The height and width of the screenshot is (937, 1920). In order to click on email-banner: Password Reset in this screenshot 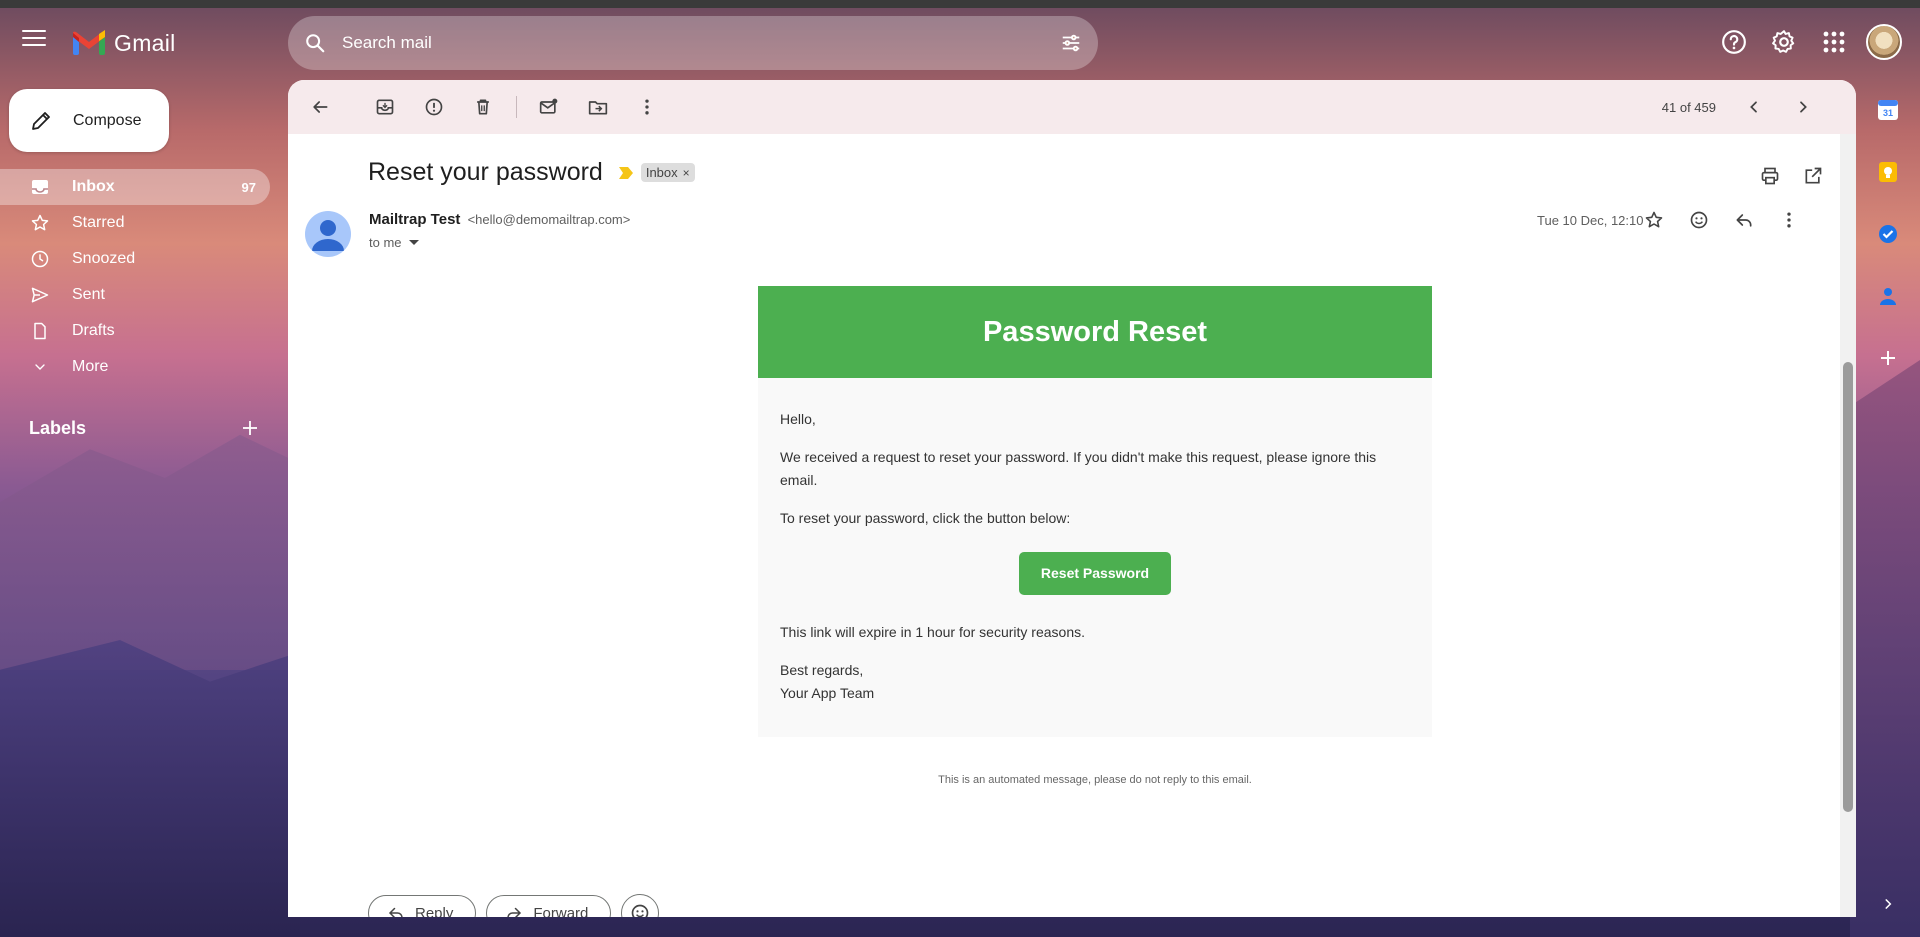, I will do `click(1095, 332)`.